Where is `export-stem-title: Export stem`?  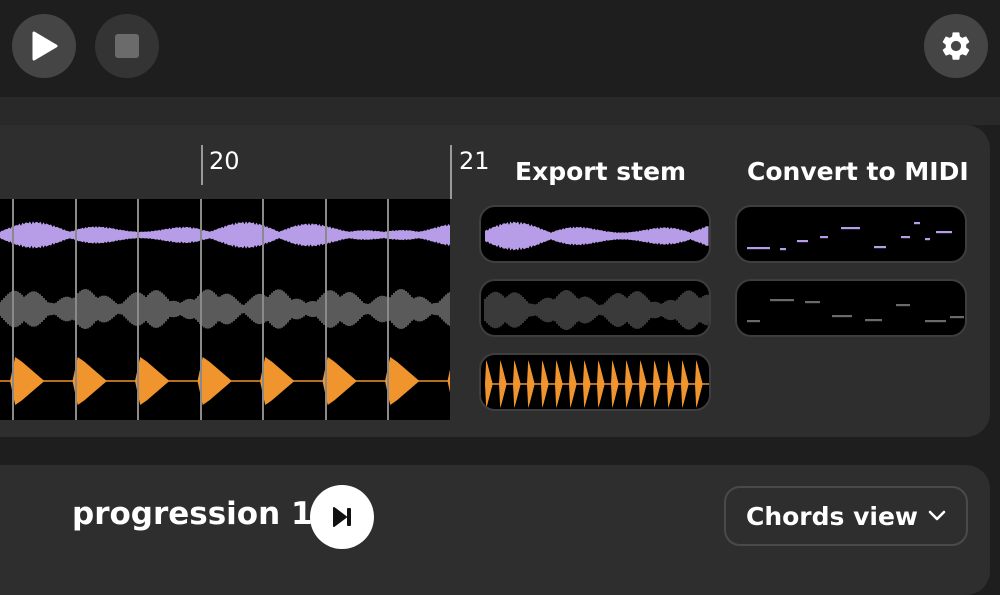
export-stem-title: Export stem is located at coordinates (601, 171).